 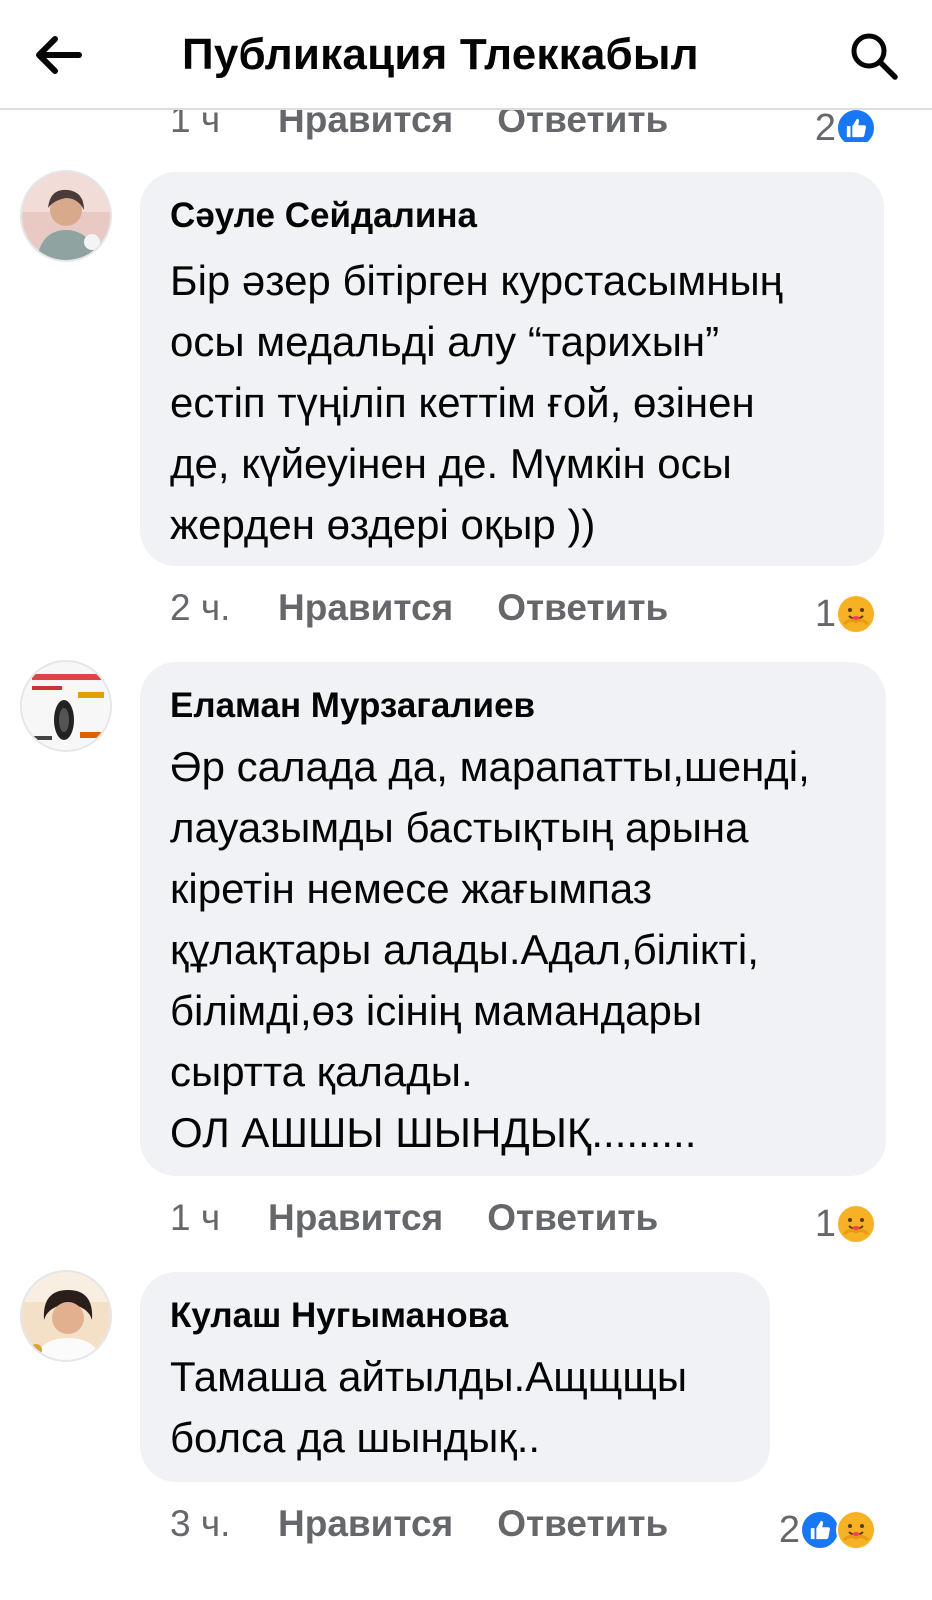 What do you see at coordinates (195, 1217) in the screenshot?
I see `comment-time: 1 ч` at bounding box center [195, 1217].